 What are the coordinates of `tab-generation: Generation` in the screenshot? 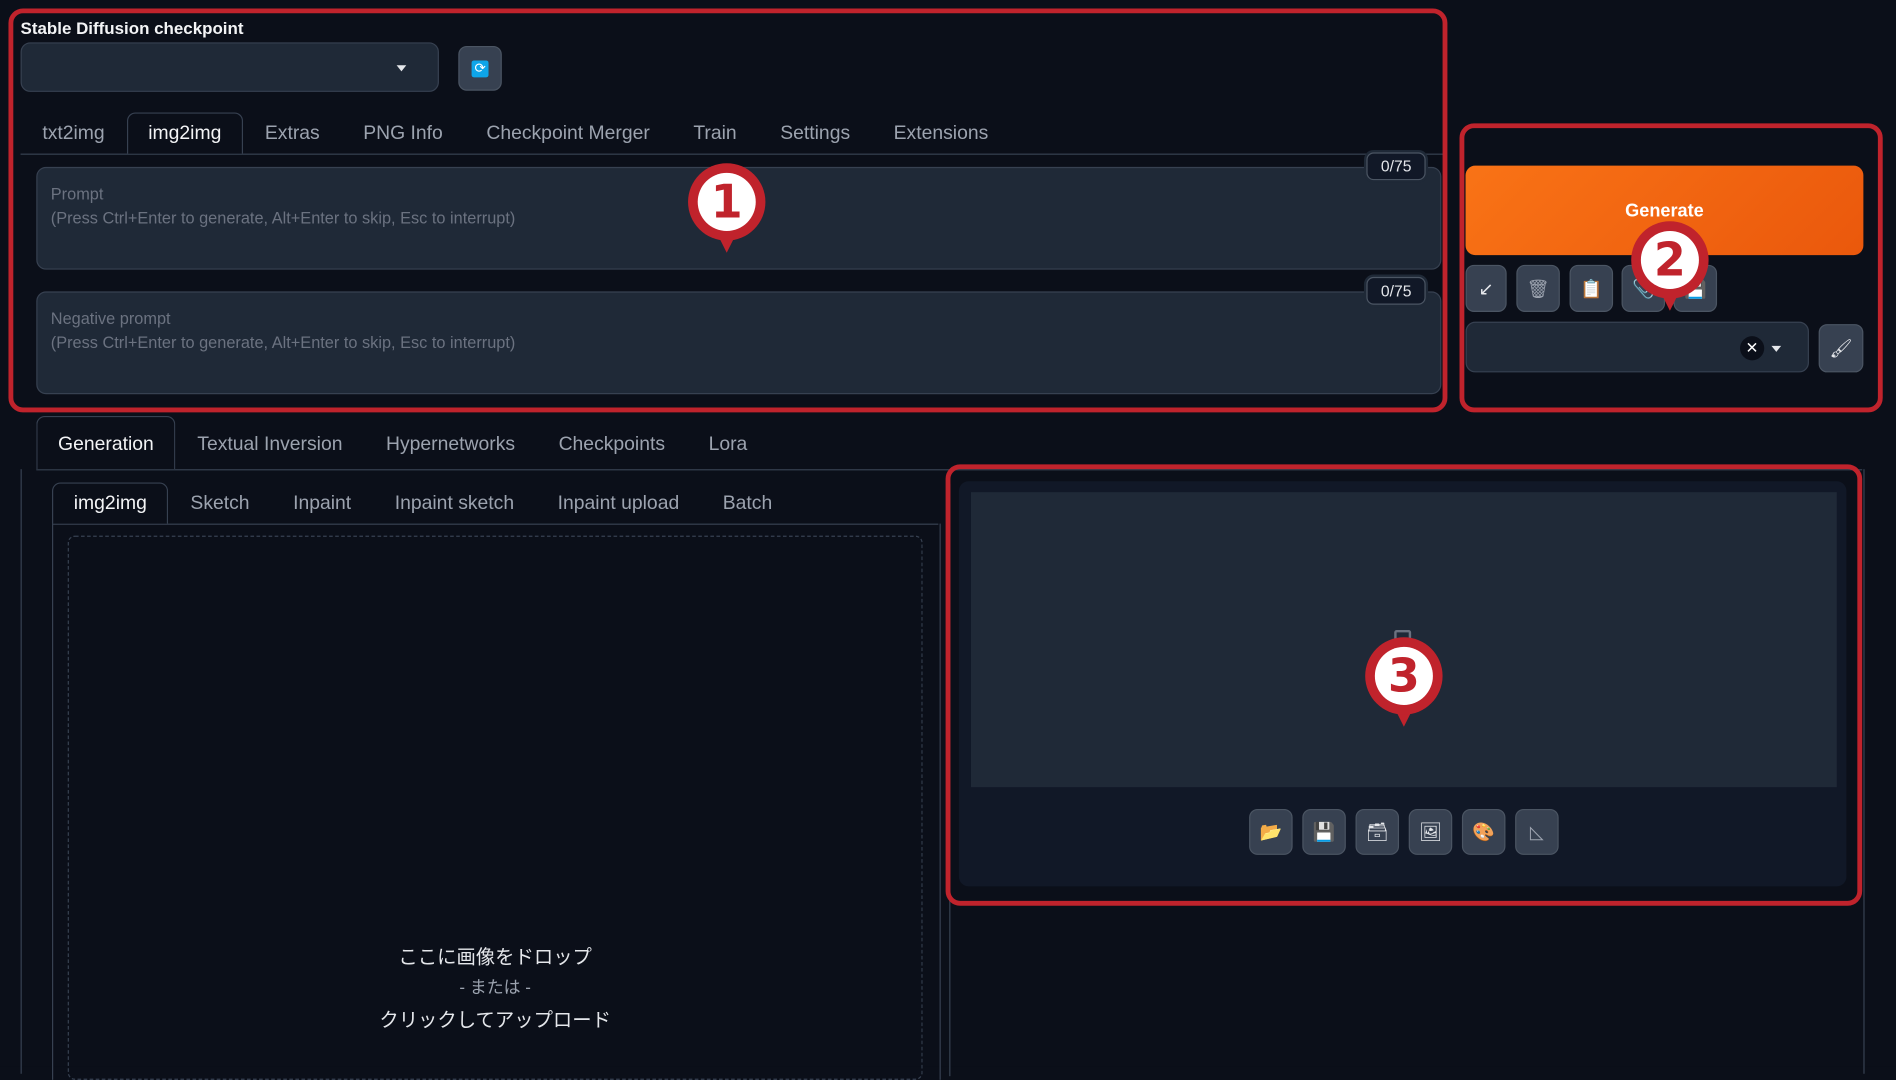 It's located at (106, 442).